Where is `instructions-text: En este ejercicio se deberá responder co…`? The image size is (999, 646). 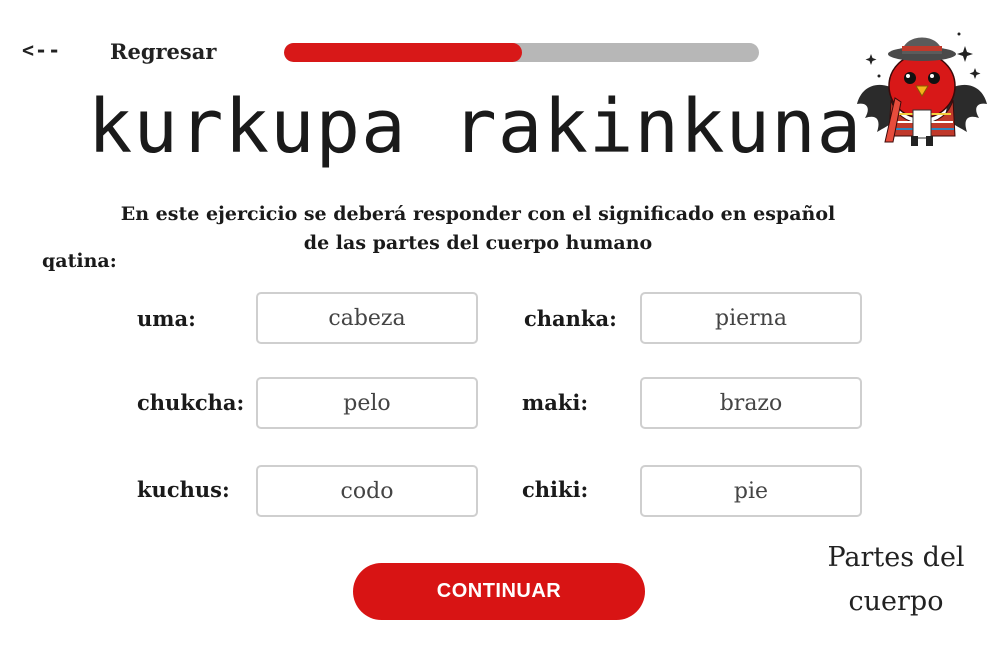 instructions-text: En este ejercicio se deberá responder co… is located at coordinates (478, 228).